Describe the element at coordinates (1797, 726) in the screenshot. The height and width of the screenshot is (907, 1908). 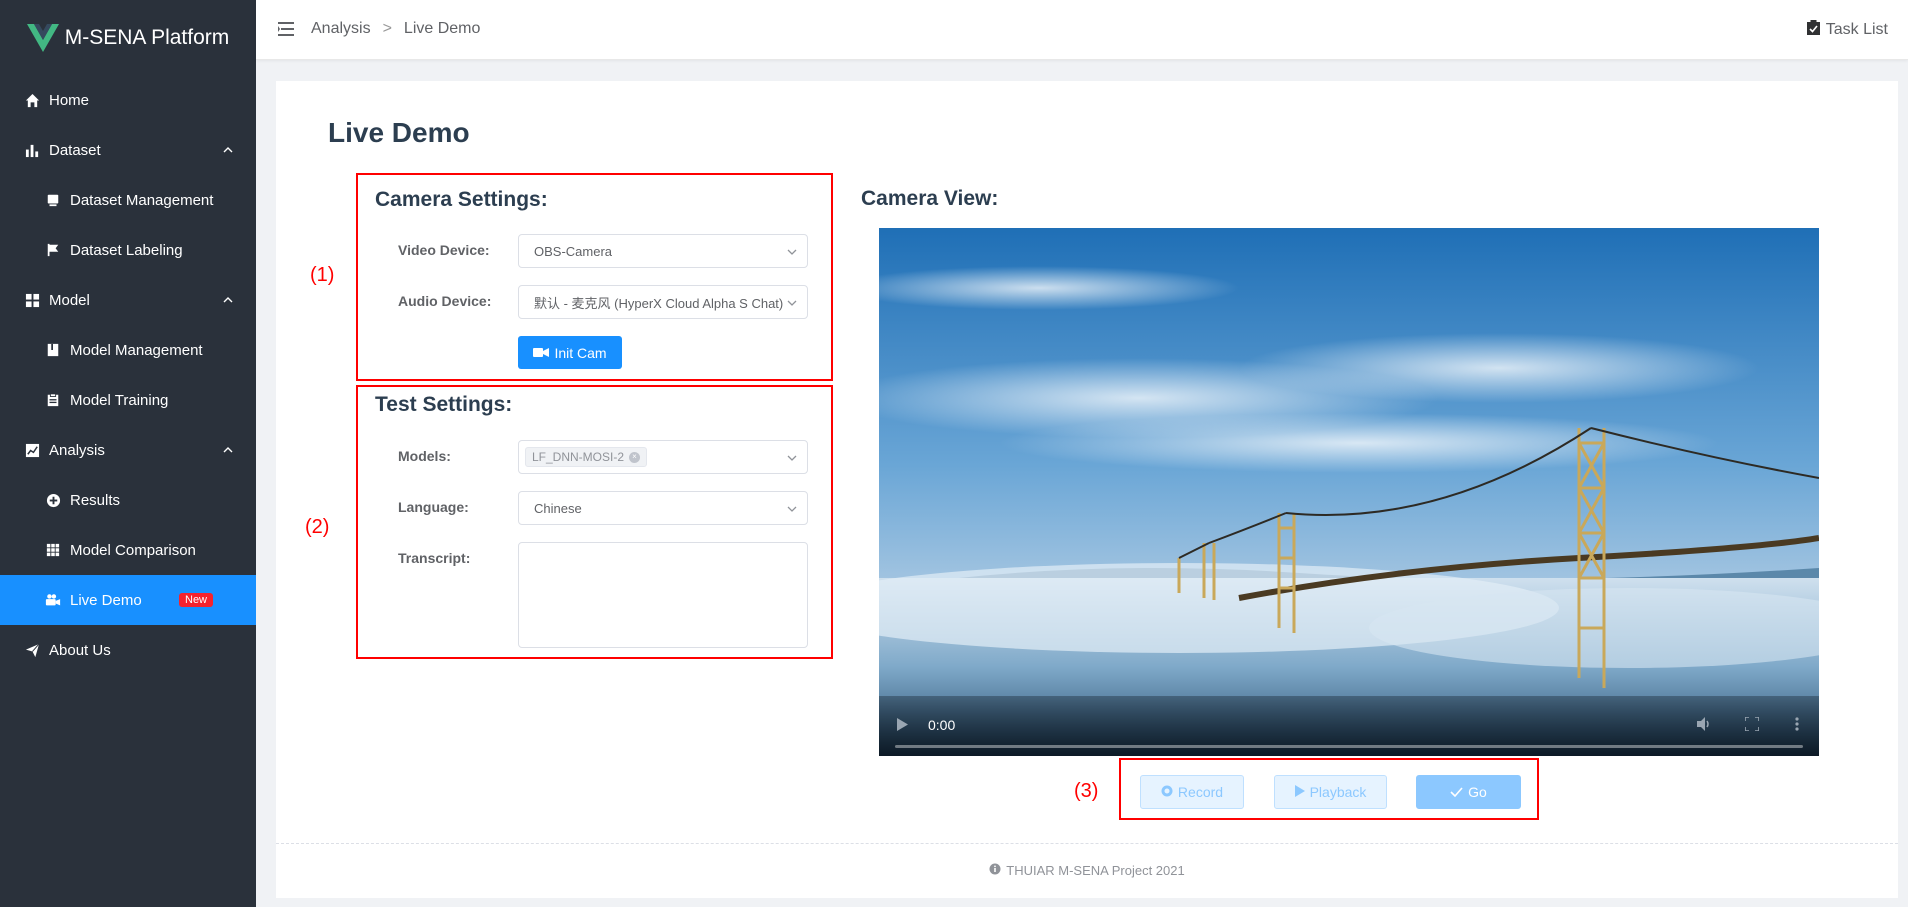
I see `more-options-icon` at that location.